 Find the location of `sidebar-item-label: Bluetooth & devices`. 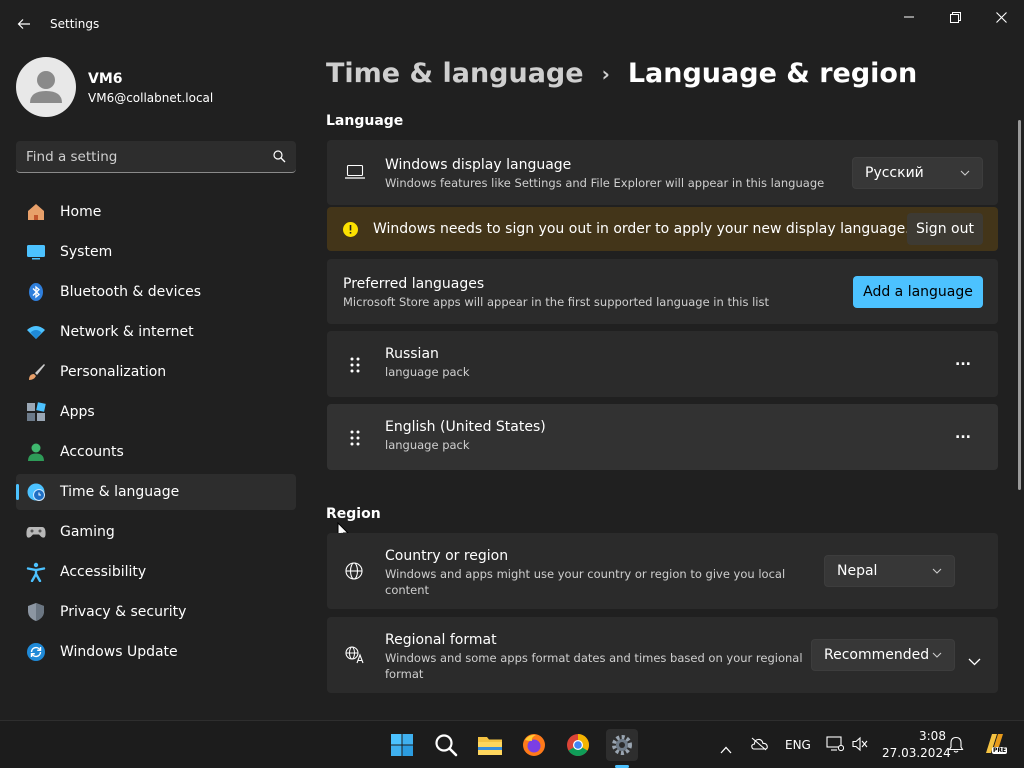

sidebar-item-label: Bluetooth & devices is located at coordinates (131, 292).